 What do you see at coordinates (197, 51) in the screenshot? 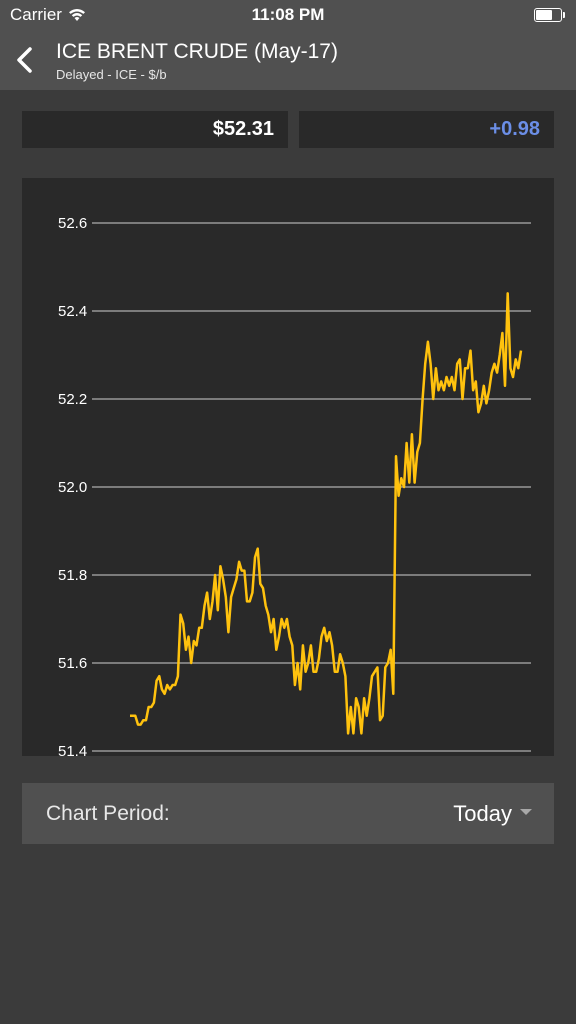
I see `page-title: ICE BRENT CRUDE (May-17)` at bounding box center [197, 51].